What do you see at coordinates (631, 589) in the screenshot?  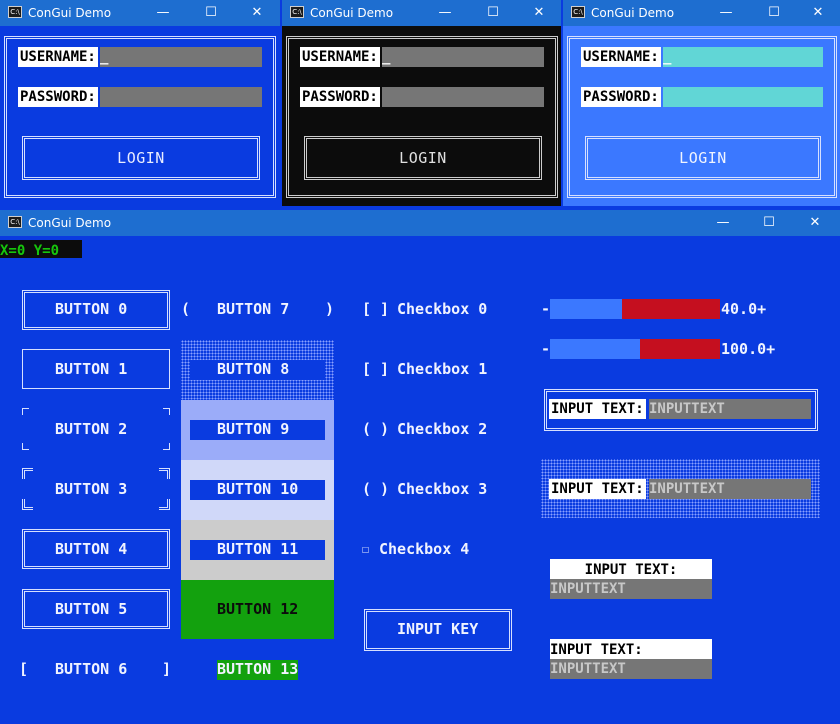 I see `input-text-2-field: INPUTTEXT` at bounding box center [631, 589].